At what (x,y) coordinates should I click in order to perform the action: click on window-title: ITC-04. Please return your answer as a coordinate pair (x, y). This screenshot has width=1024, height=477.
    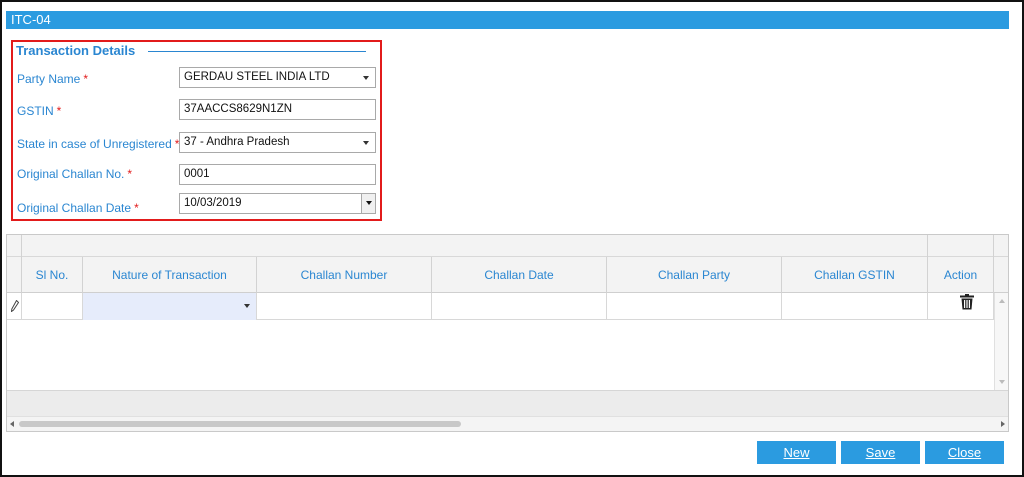
    Looking at the image, I should click on (507, 20).